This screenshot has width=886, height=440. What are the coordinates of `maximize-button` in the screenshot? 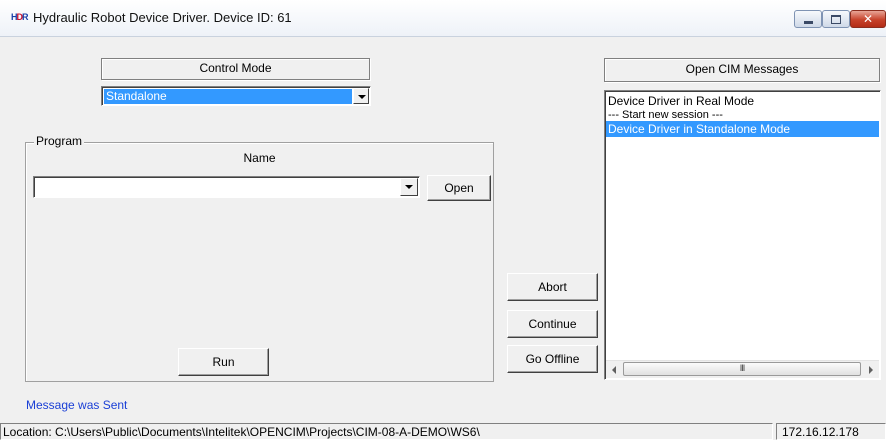 It's located at (836, 19).